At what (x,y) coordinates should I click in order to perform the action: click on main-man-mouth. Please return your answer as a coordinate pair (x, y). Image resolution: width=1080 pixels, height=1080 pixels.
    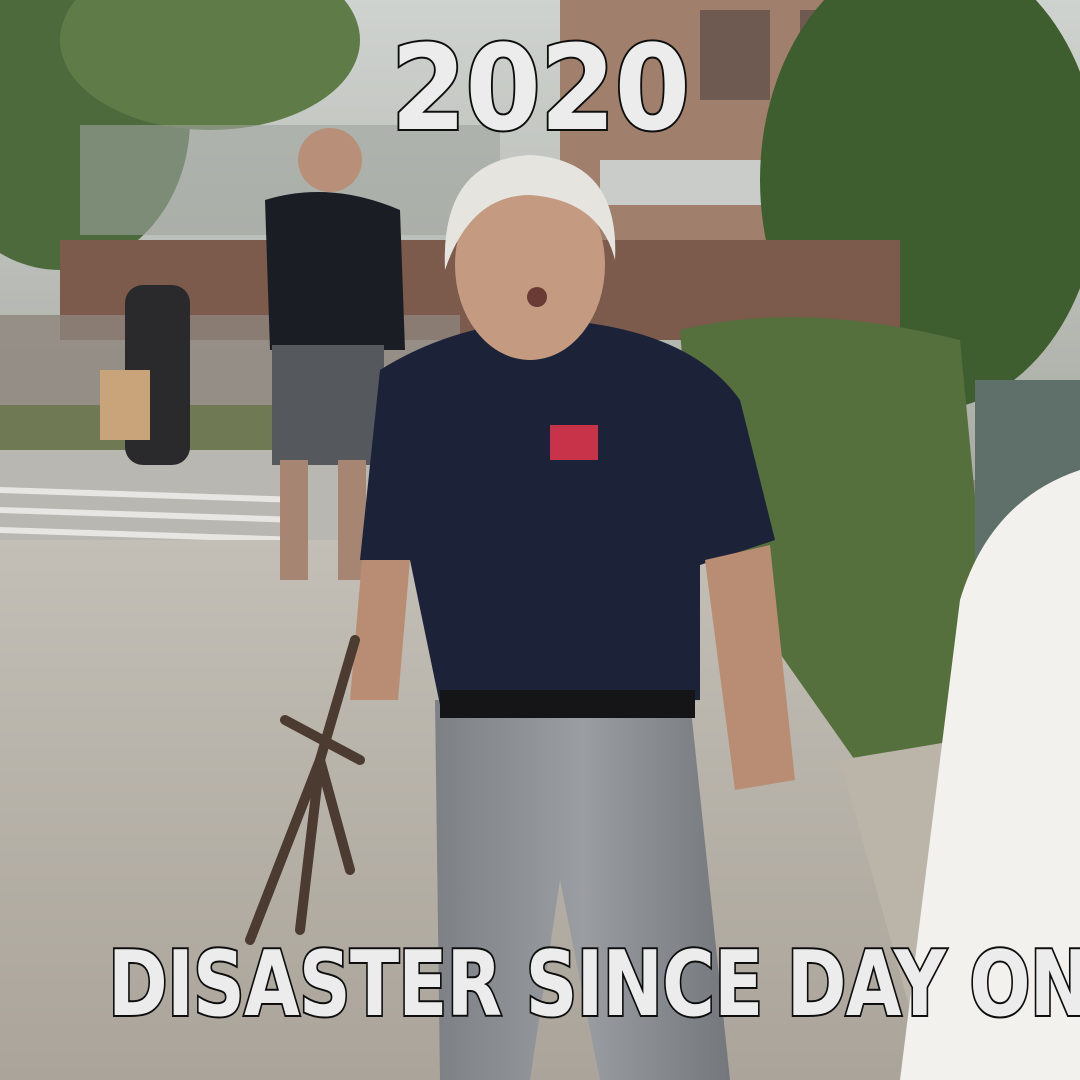
    Looking at the image, I should click on (537, 297).